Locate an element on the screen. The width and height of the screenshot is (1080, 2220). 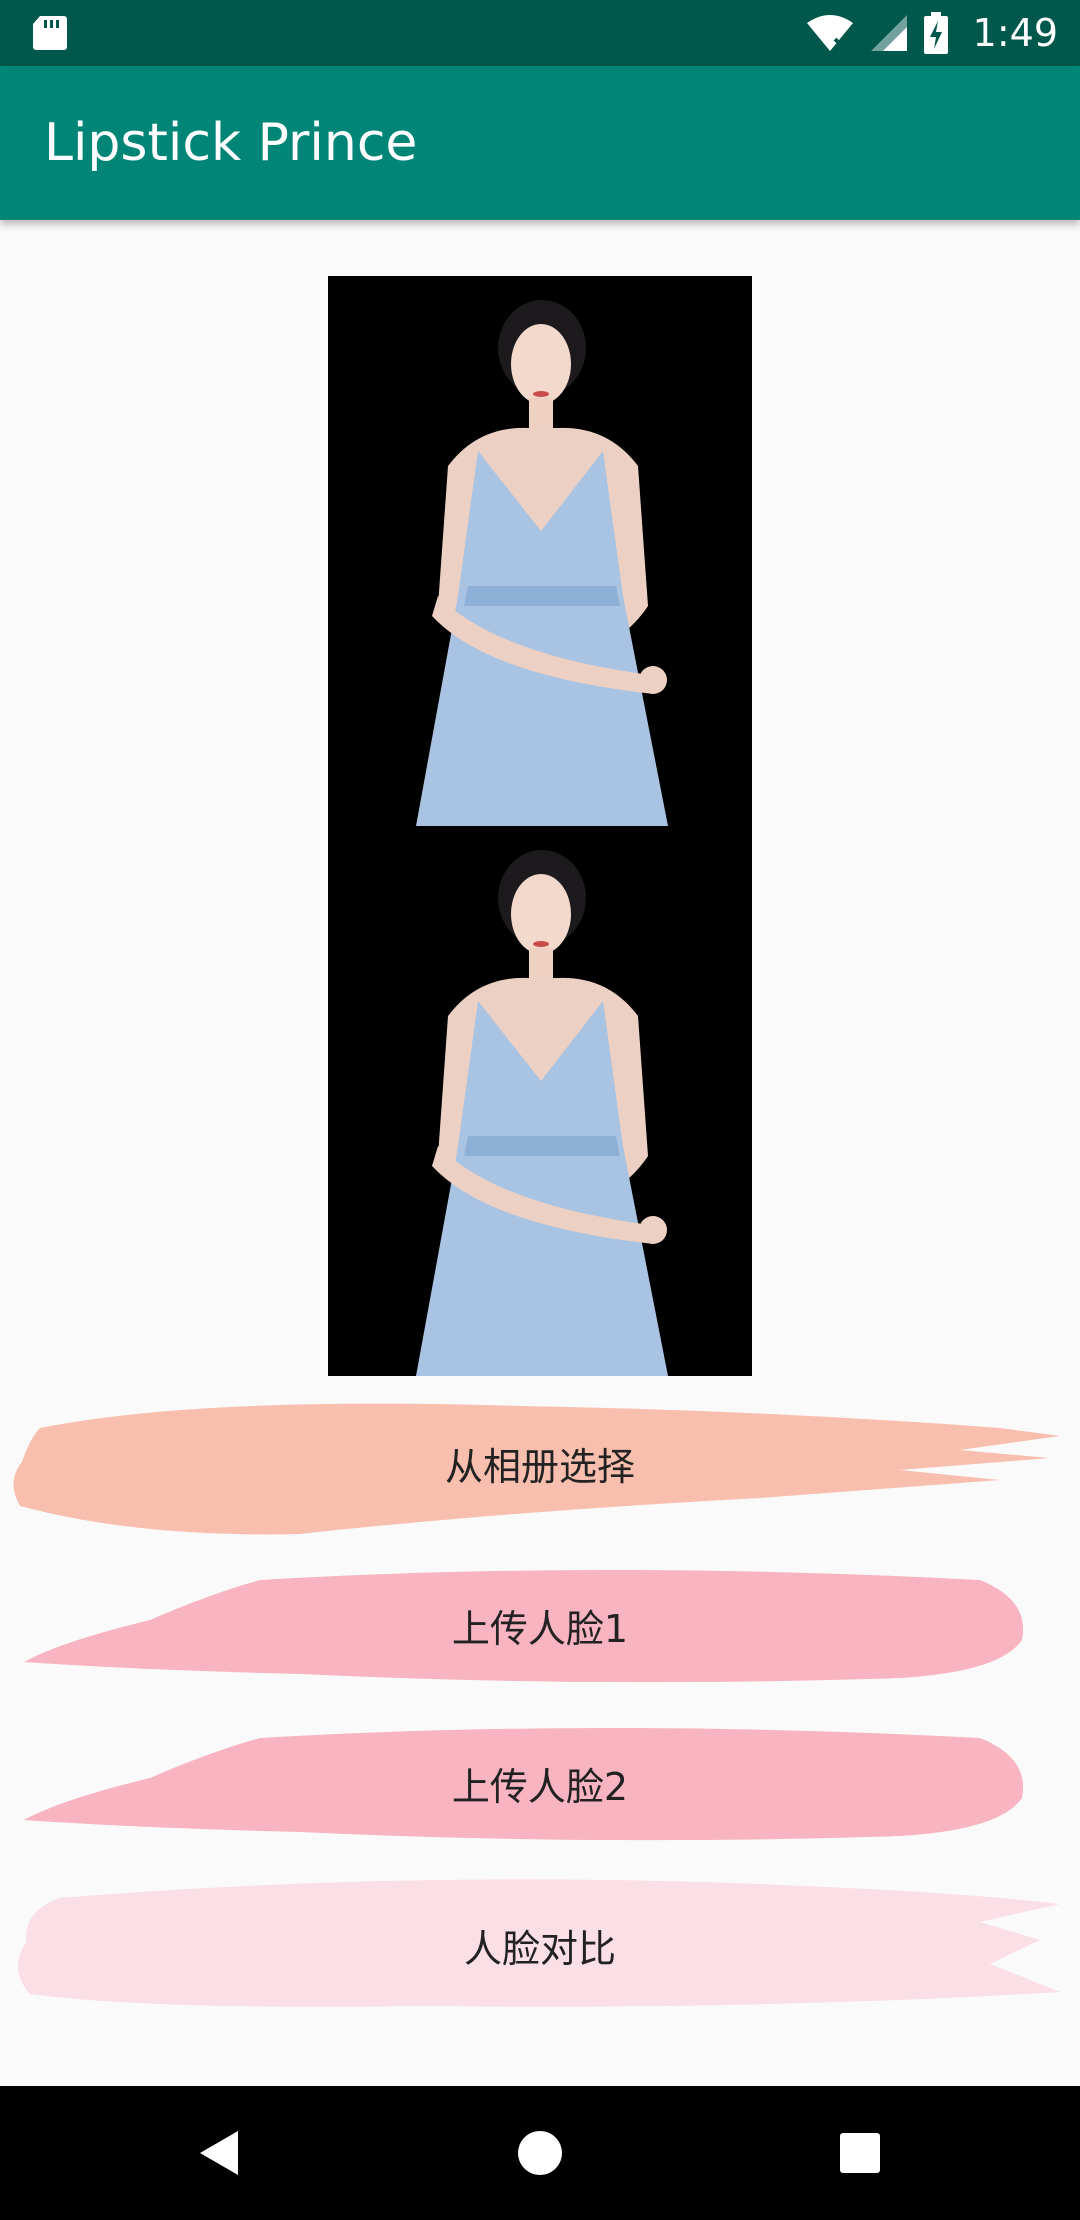
home-button is located at coordinates (540, 2153).